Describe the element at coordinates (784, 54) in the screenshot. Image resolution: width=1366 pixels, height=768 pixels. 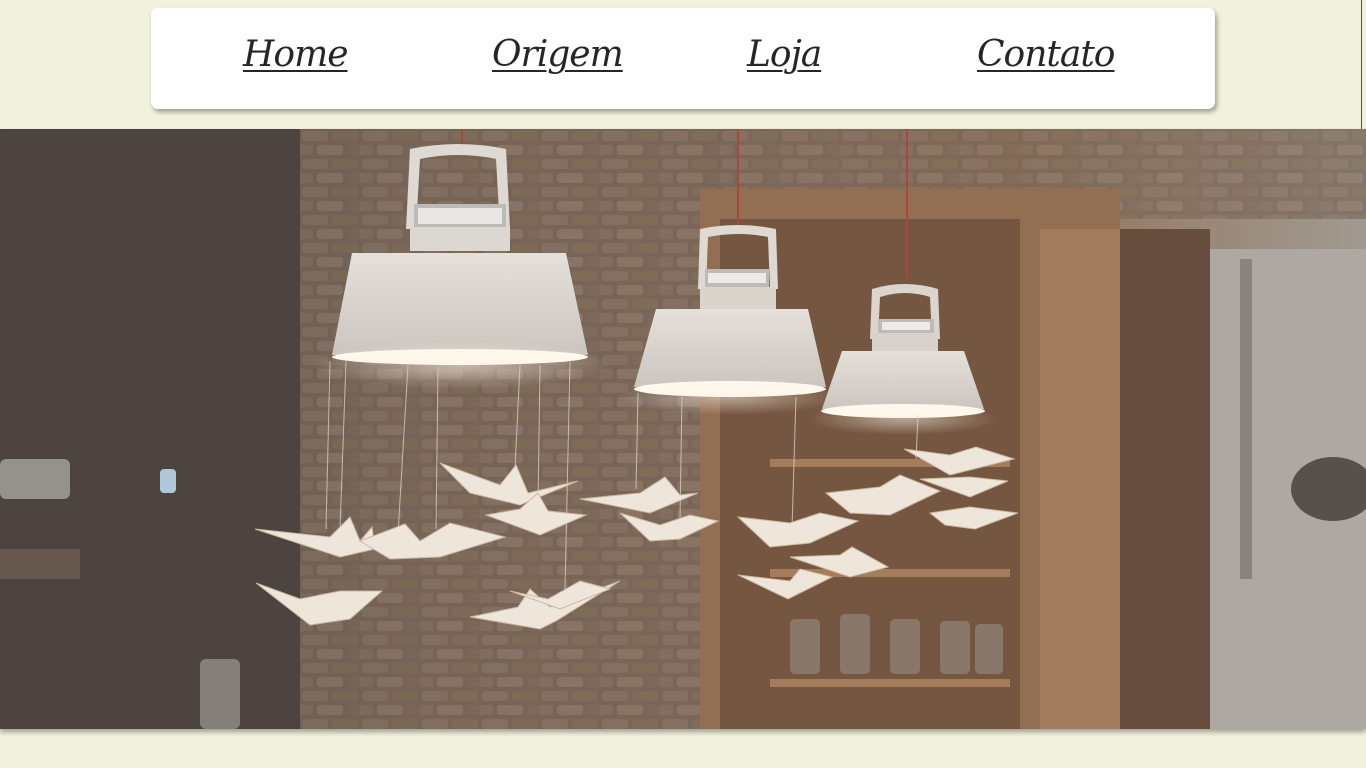
I see `nav-loja-link: Loja` at that location.